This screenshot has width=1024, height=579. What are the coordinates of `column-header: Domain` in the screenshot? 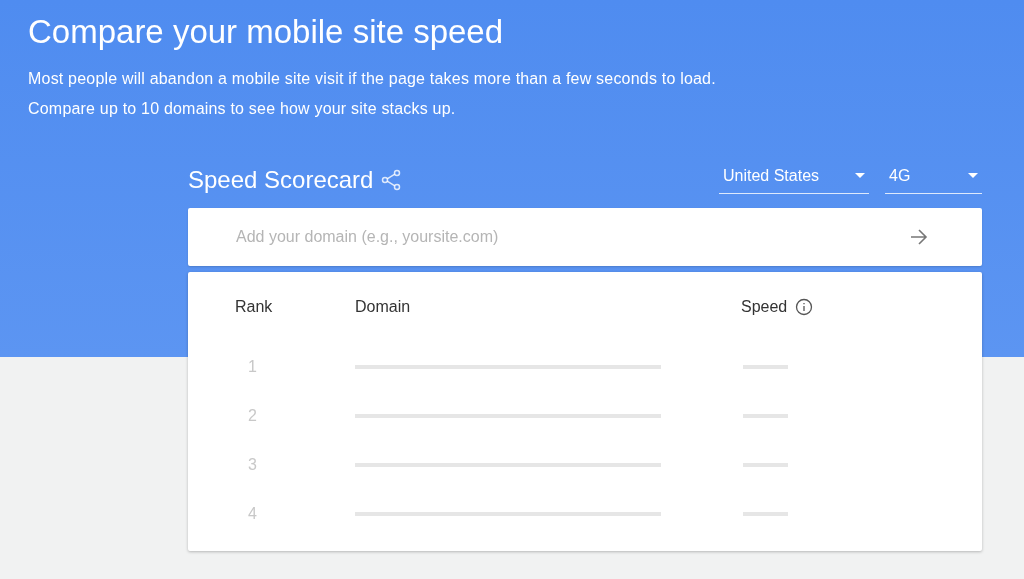 It's located at (383, 306).